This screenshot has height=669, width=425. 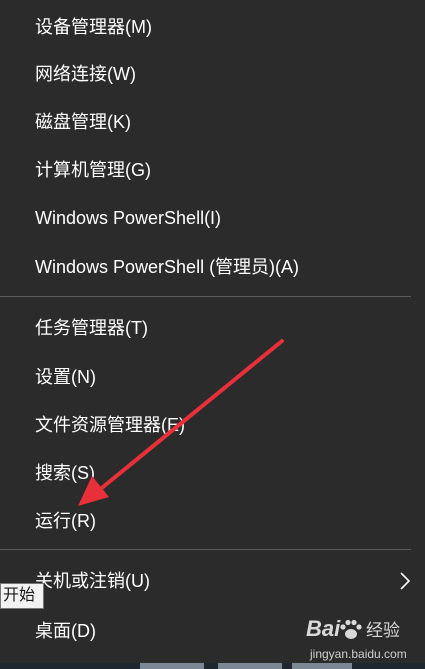 I want to click on menu-item-device-manager: 设备管理器(M), so click(x=93, y=27).